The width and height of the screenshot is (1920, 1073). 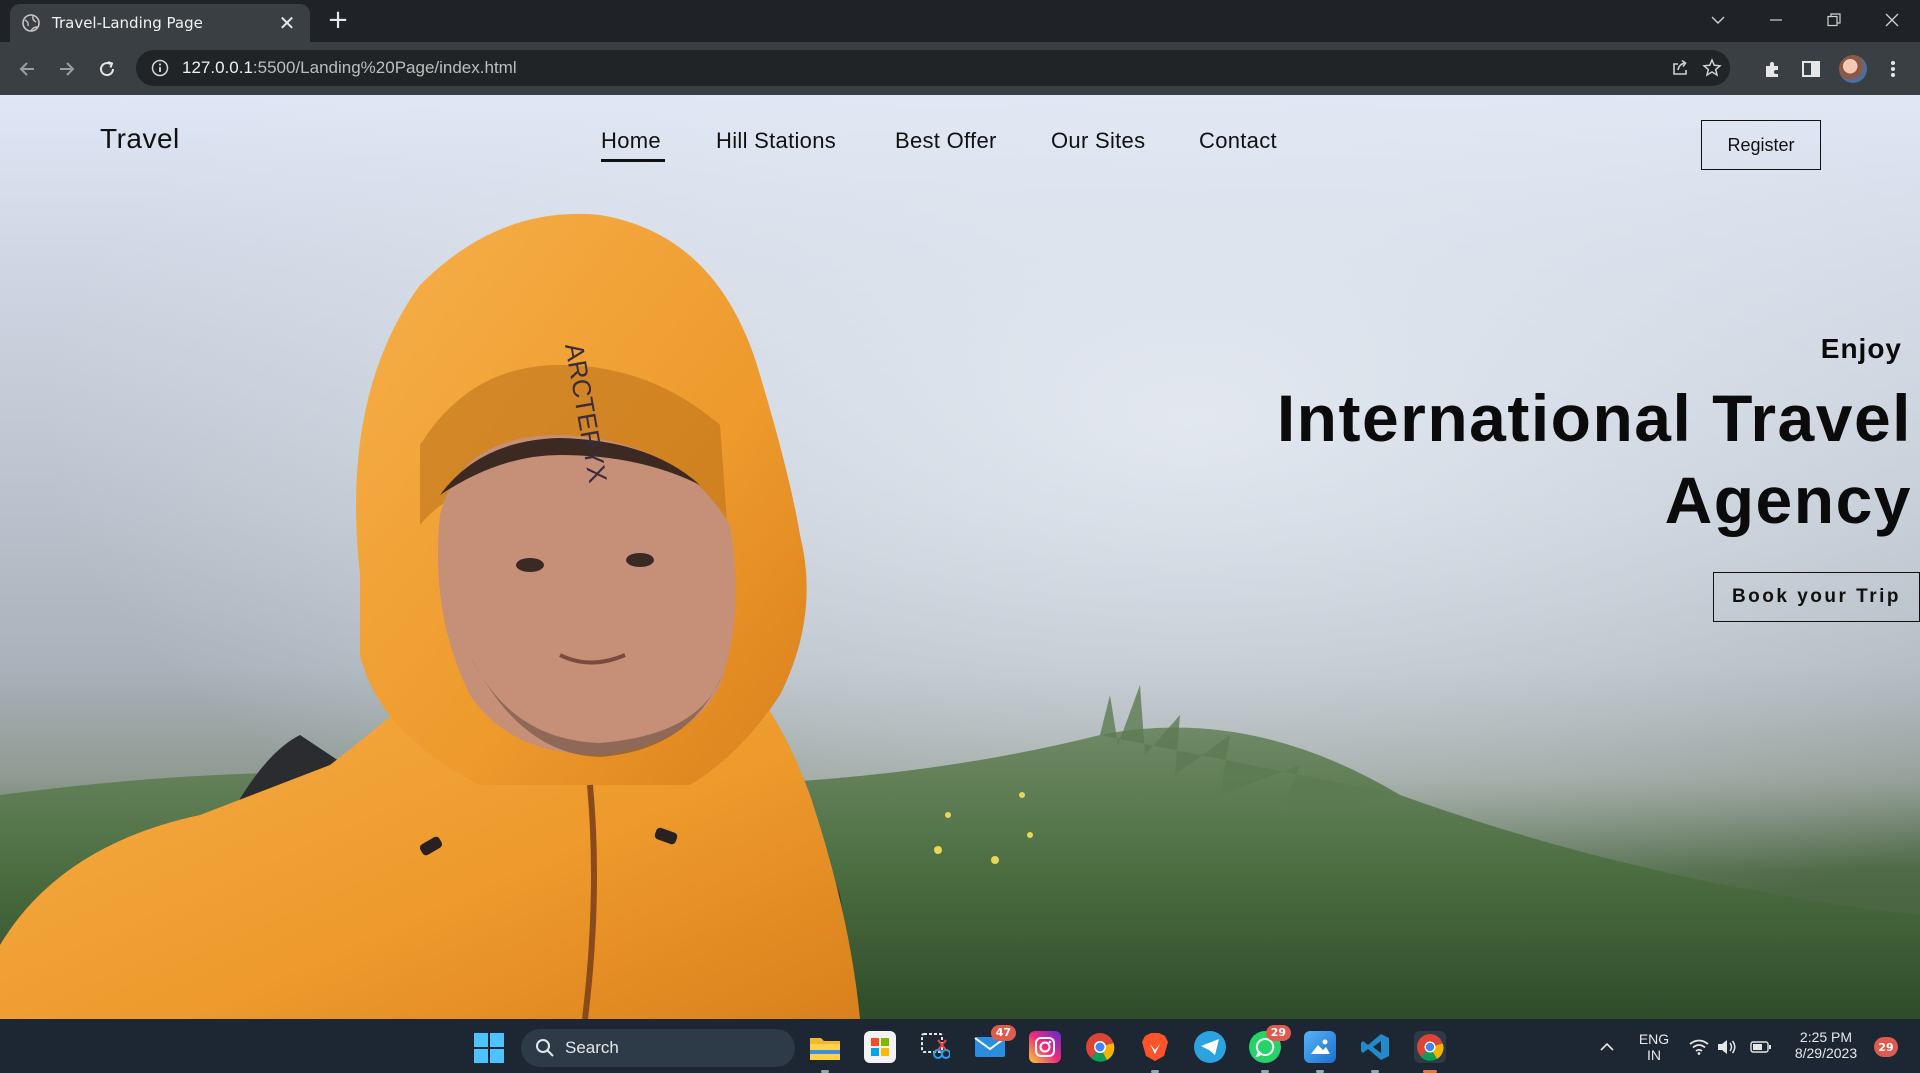 I want to click on kebab-menu-icon, so click(x=1893, y=69).